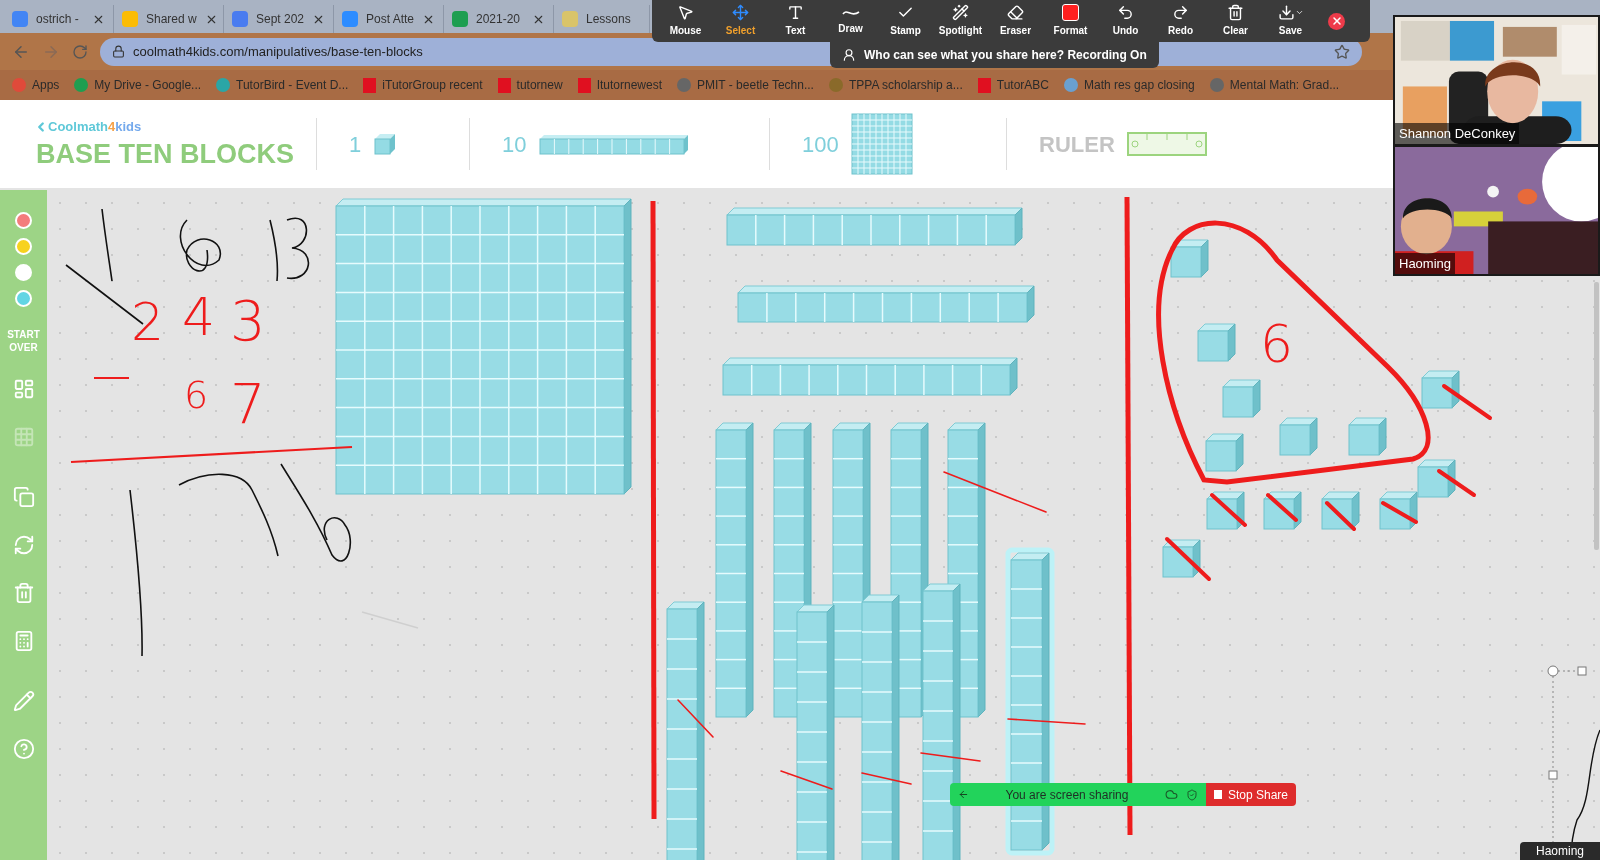 The height and width of the screenshot is (860, 1600). Describe the element at coordinates (614, 144) in the screenshot. I see `ten-rod-icon` at that location.